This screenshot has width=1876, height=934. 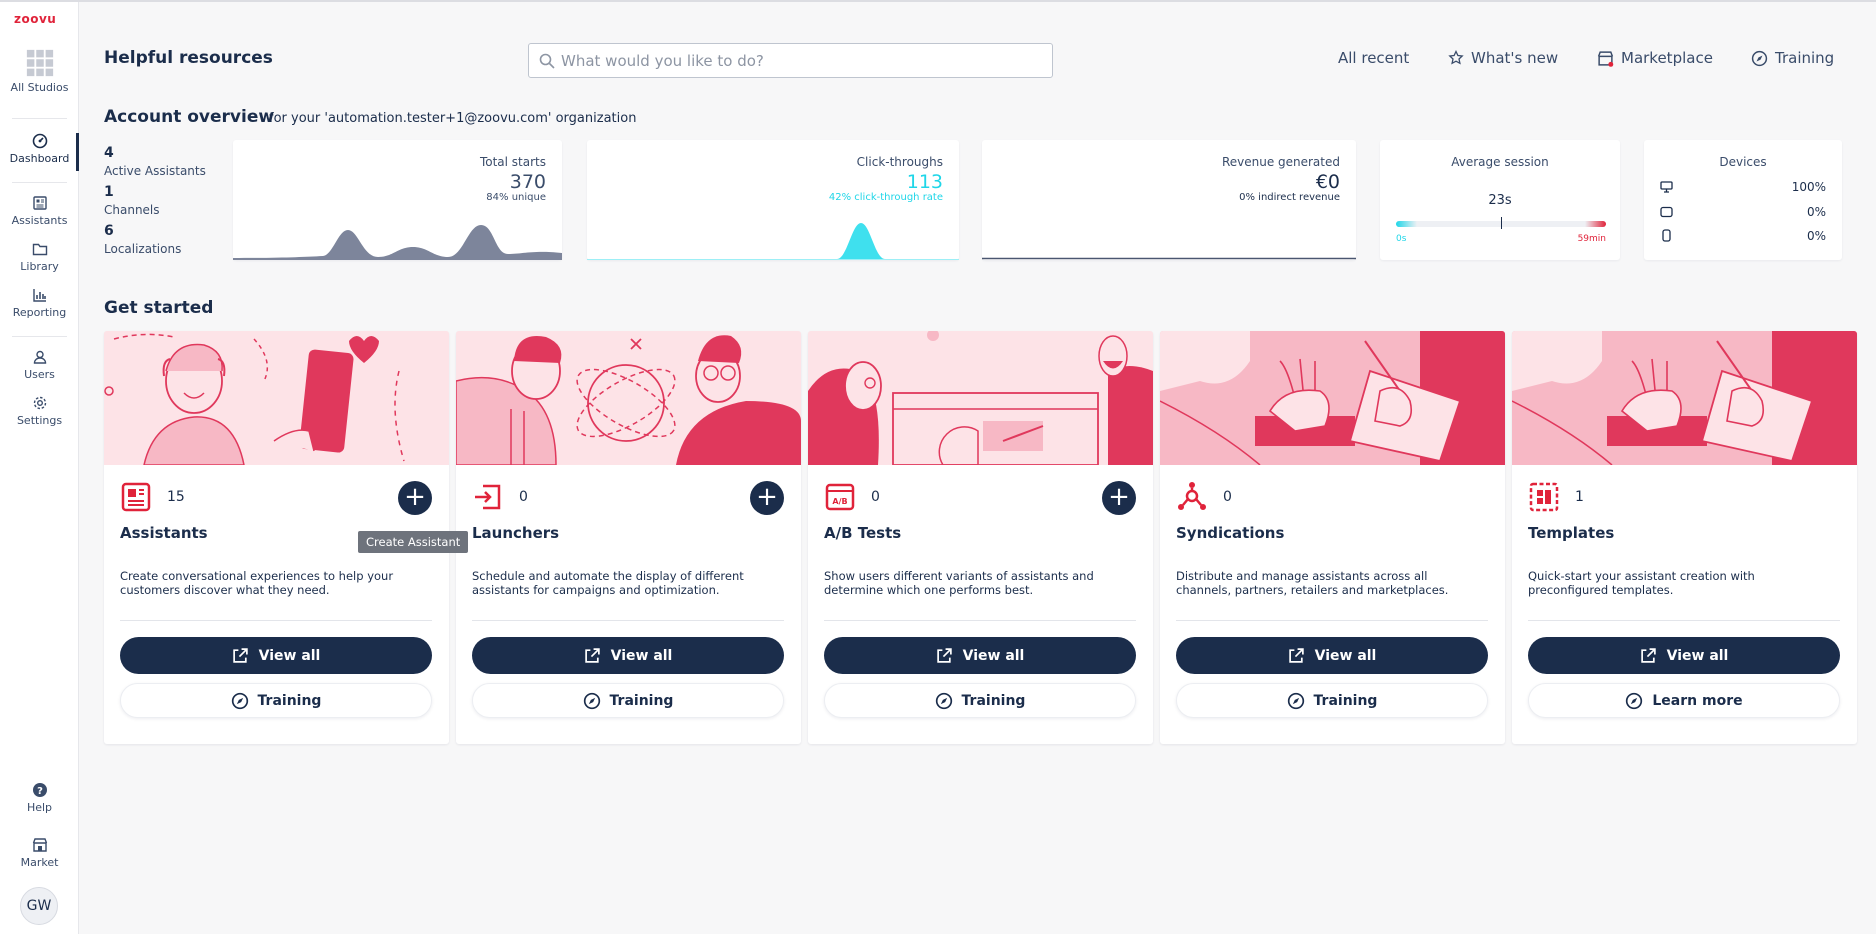 I want to click on device-value: 0%, so click(x=1816, y=236).